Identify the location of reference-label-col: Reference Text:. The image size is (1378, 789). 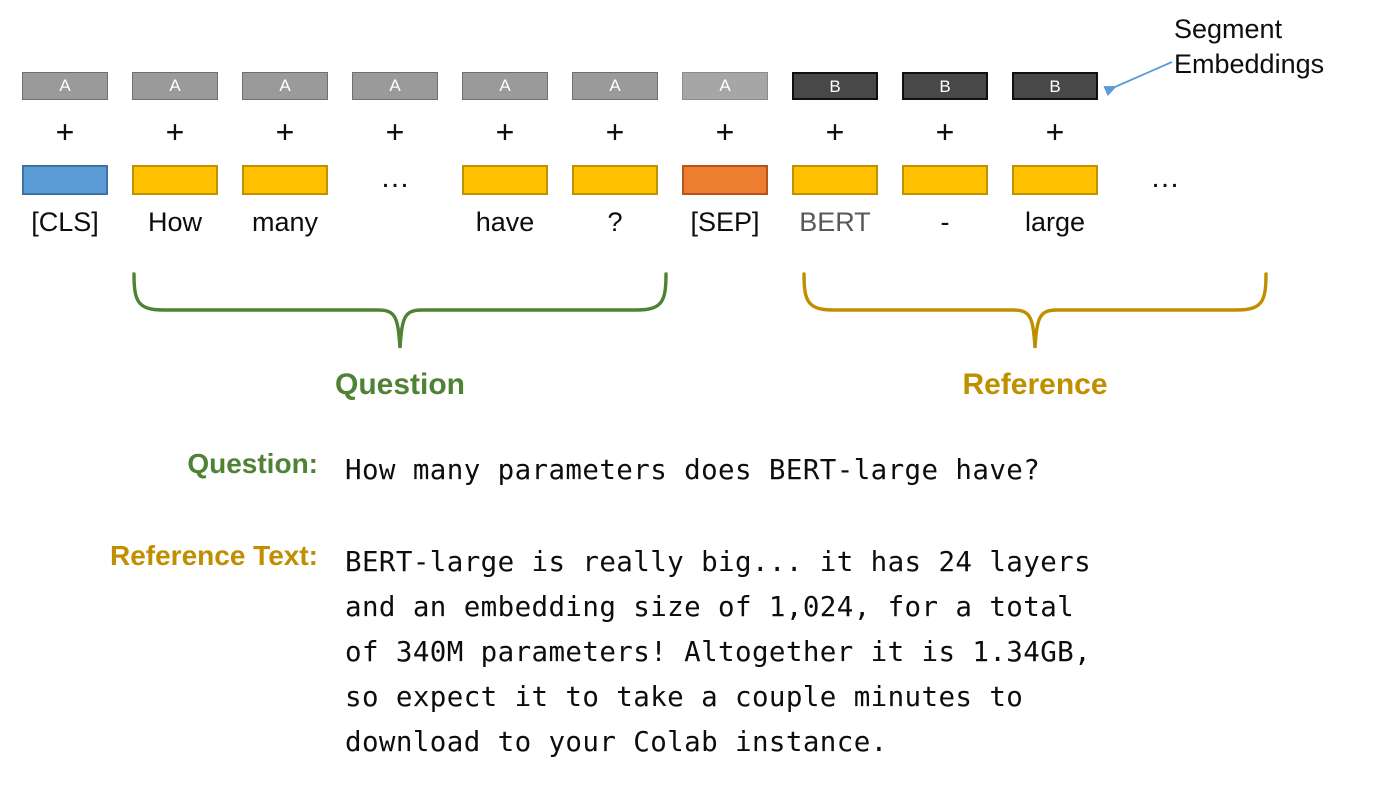
(159, 560).